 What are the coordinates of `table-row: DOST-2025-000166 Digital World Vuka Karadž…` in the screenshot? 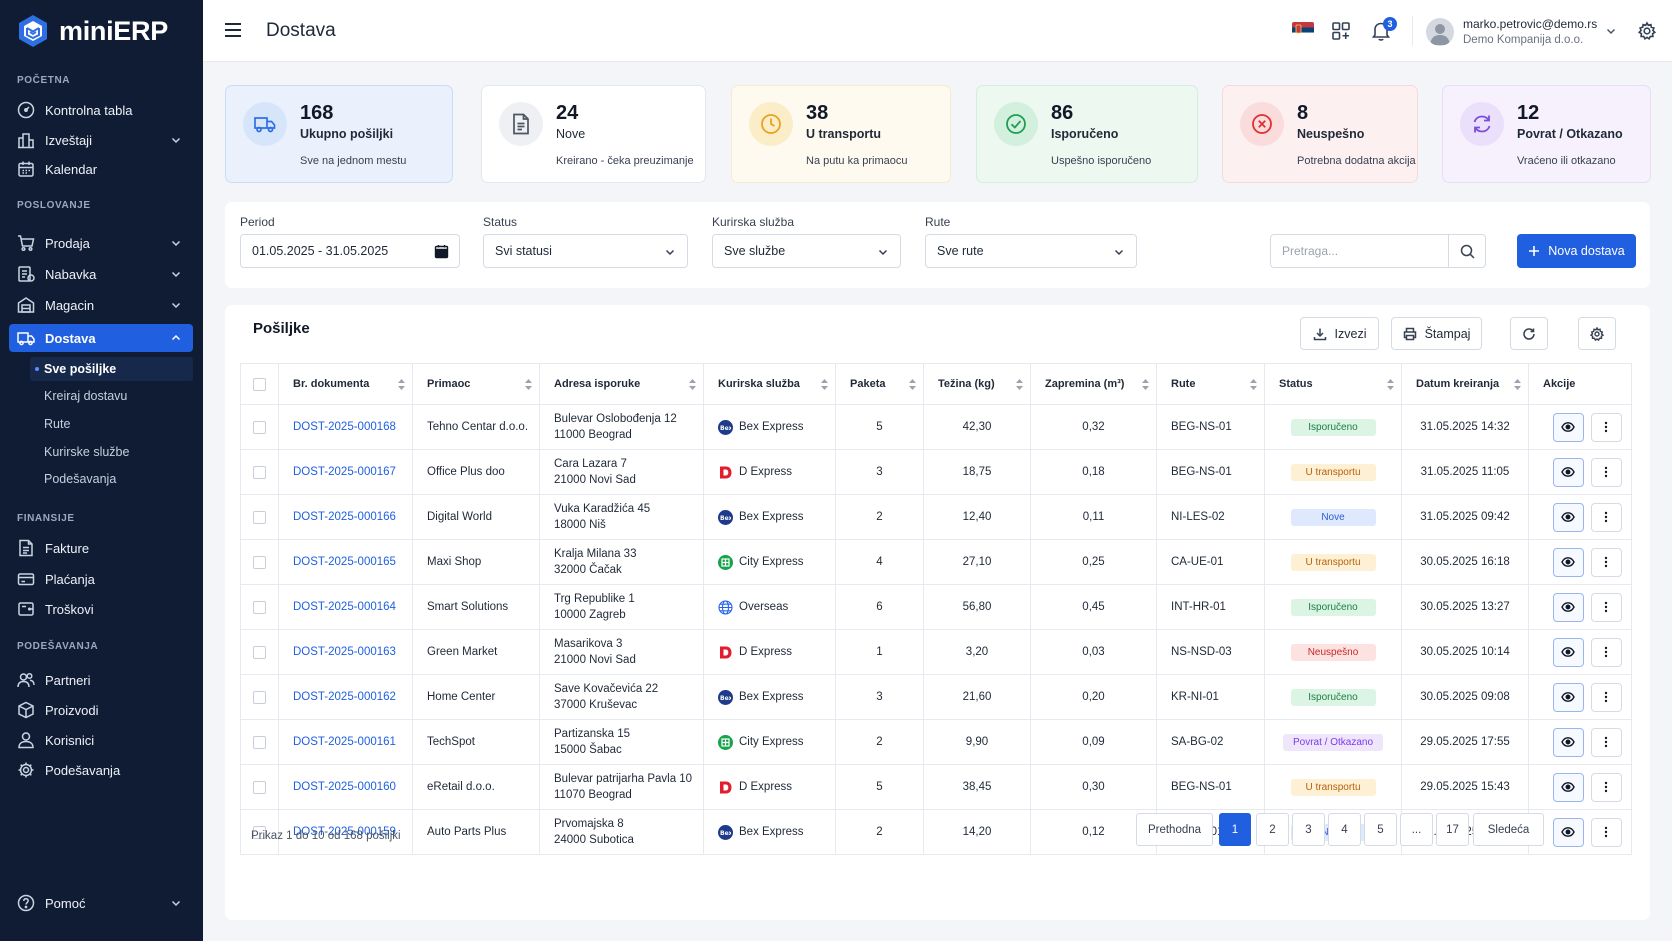 It's located at (936, 517).